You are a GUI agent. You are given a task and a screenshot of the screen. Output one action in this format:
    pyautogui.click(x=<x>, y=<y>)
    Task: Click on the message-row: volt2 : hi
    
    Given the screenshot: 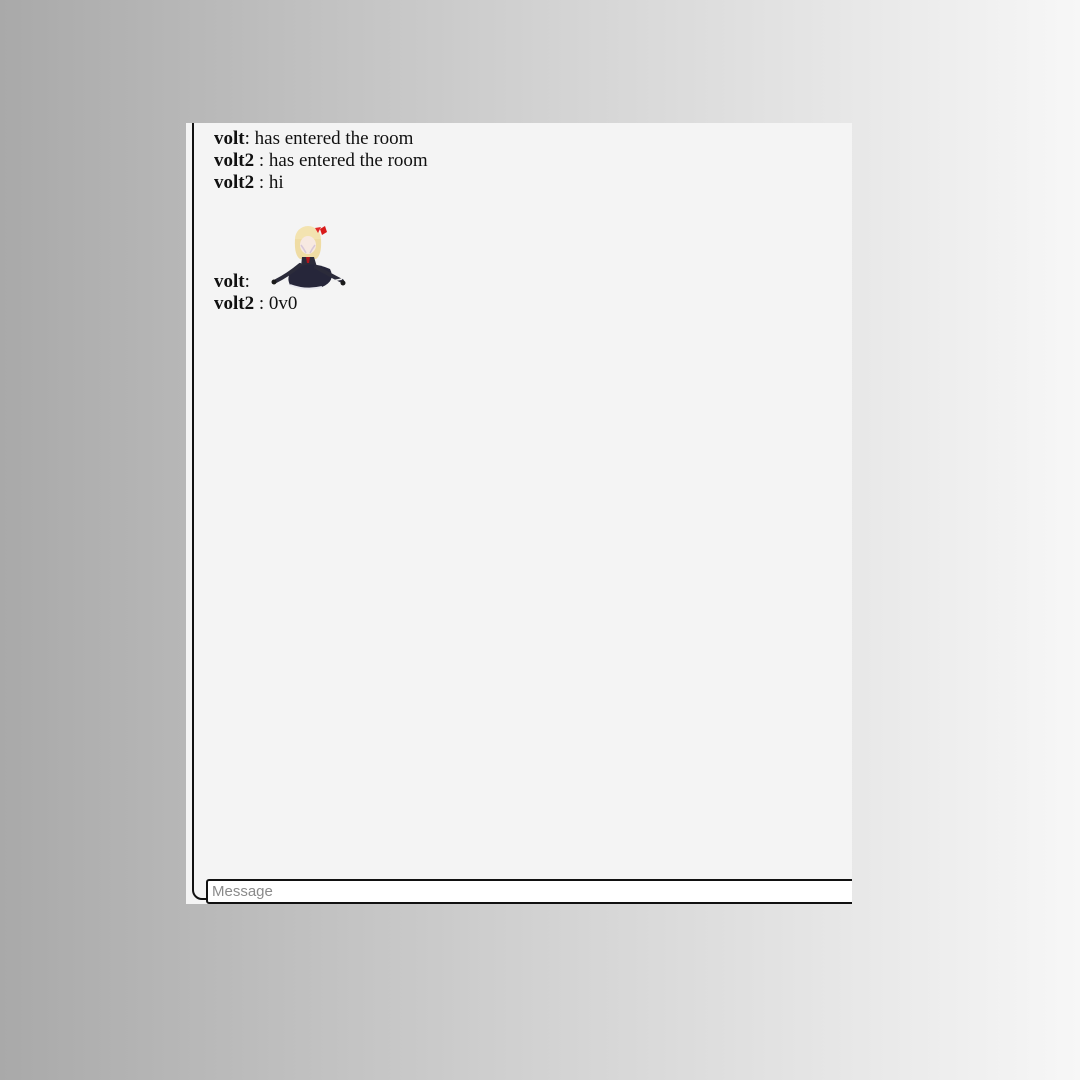 What is the action you would take?
    pyautogui.click(x=533, y=183)
    